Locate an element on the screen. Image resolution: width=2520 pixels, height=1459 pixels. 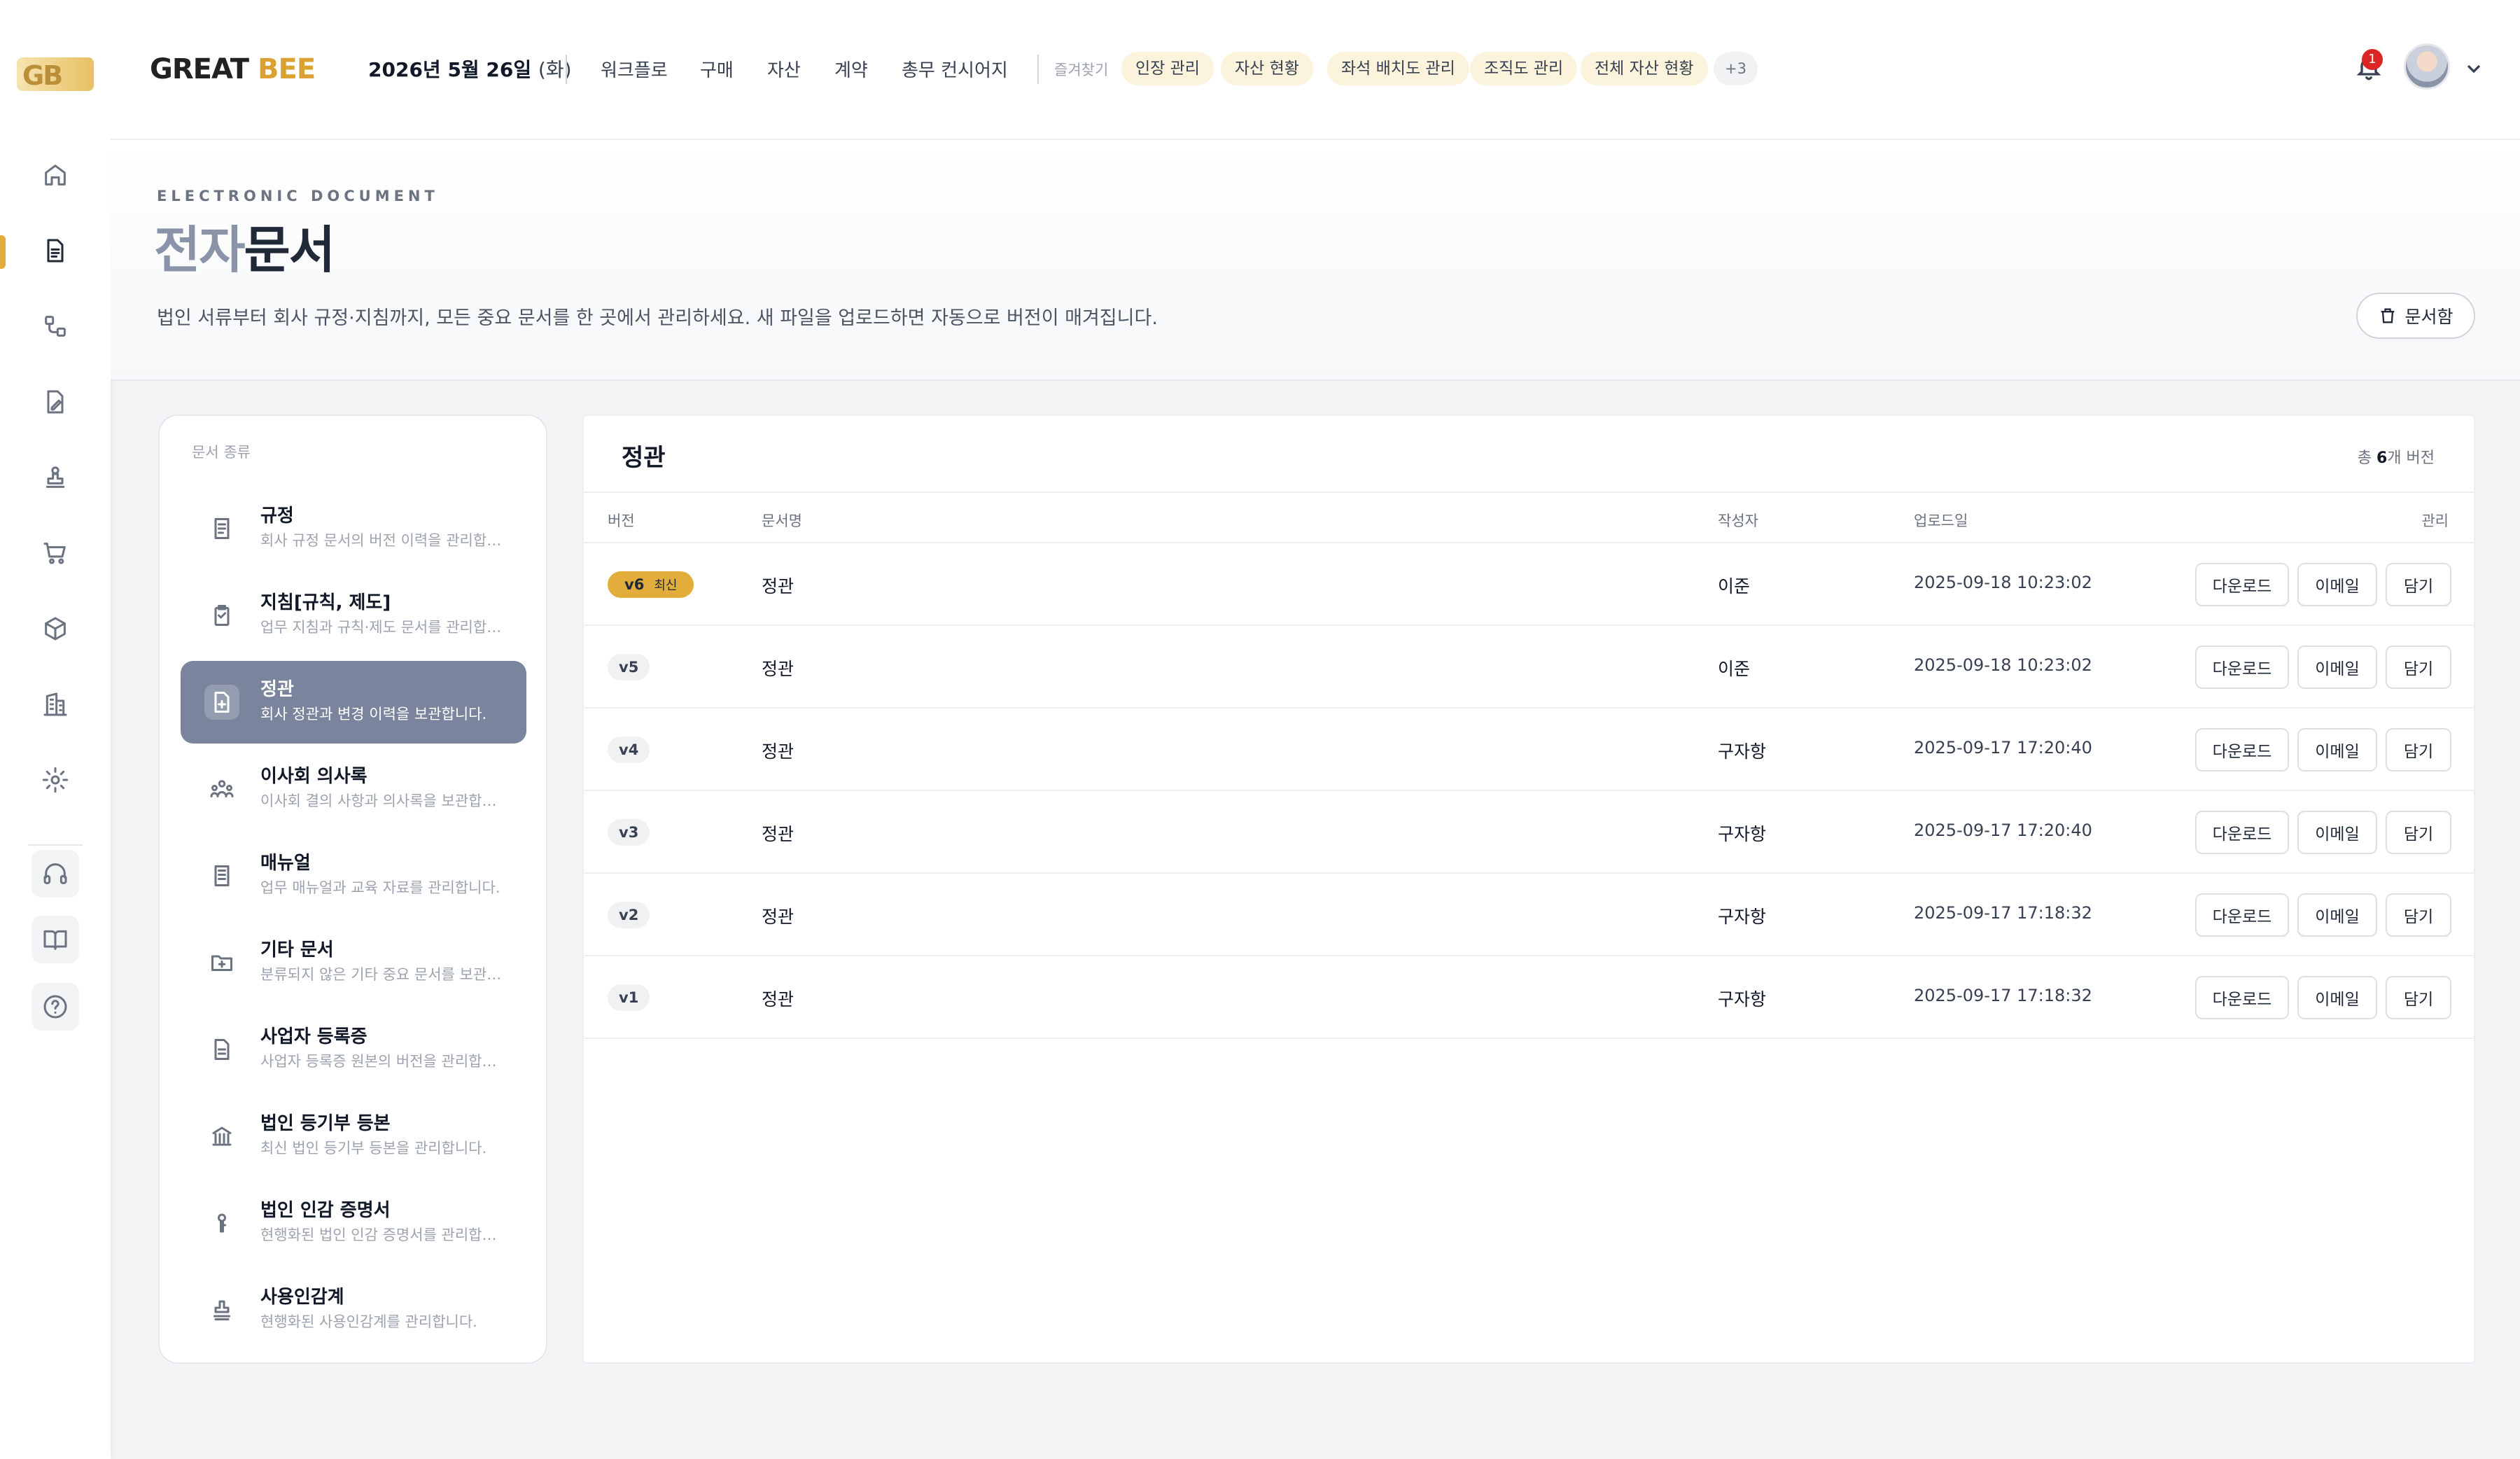
stamp-key-icon is located at coordinates (221, 1223).